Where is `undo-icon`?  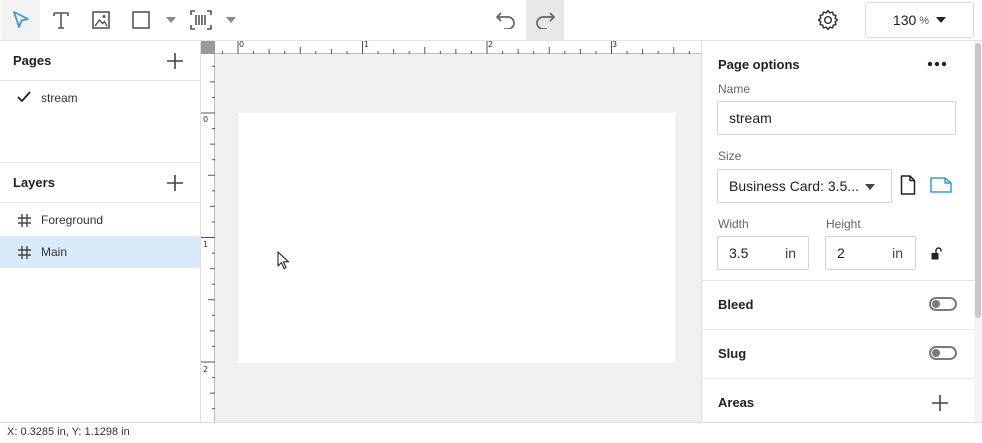
undo-icon is located at coordinates (505, 20).